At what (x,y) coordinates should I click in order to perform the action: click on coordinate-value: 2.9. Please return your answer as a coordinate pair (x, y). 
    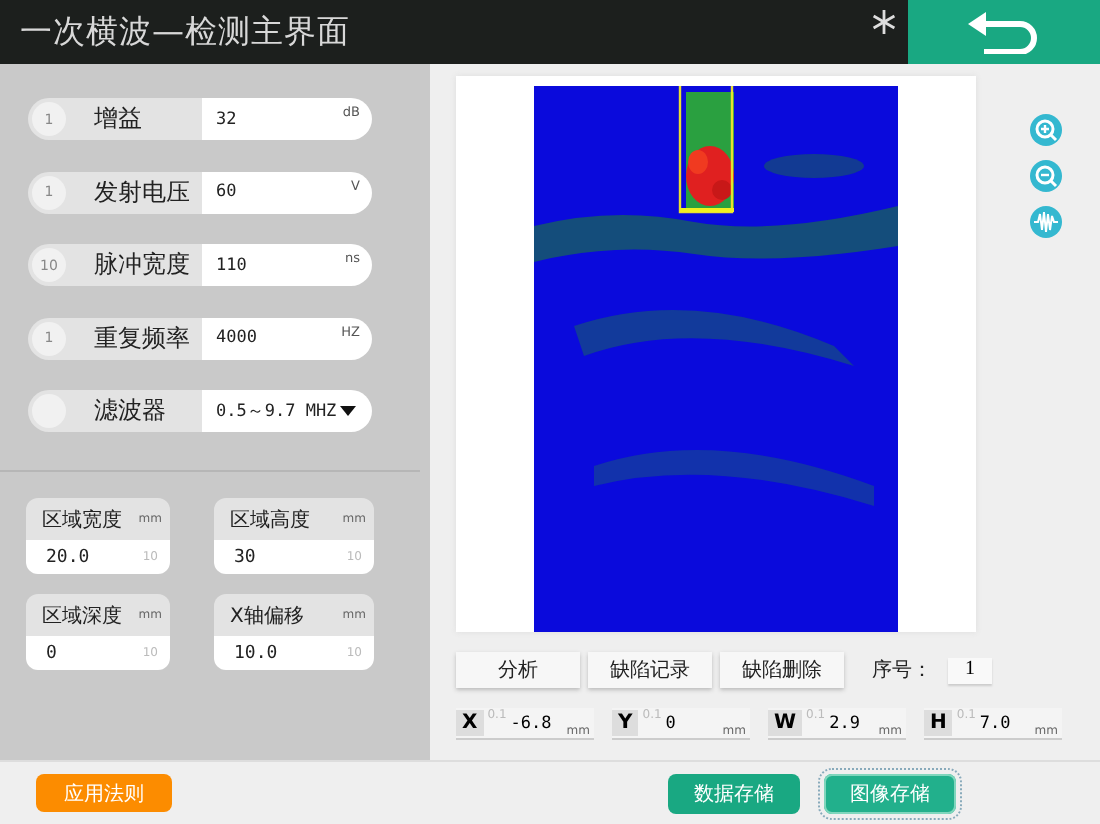
    Looking at the image, I should click on (845, 723).